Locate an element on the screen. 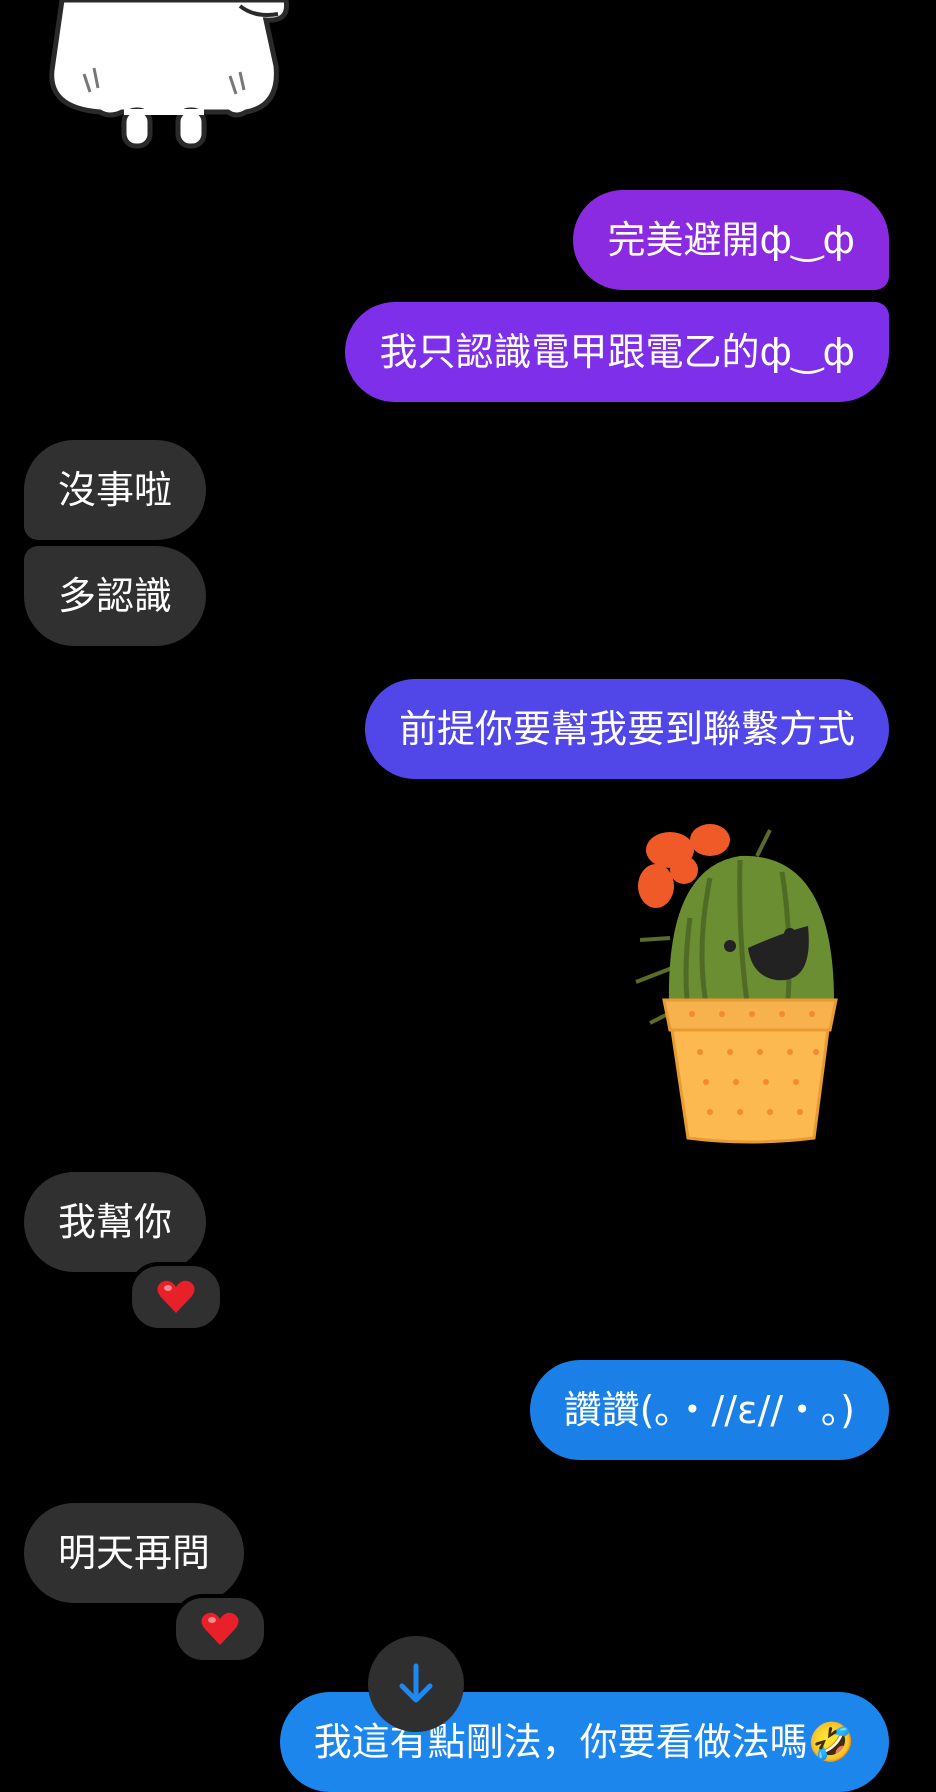 This screenshot has height=1792, width=936. ghost-sticker is located at coordinates (170, 75).